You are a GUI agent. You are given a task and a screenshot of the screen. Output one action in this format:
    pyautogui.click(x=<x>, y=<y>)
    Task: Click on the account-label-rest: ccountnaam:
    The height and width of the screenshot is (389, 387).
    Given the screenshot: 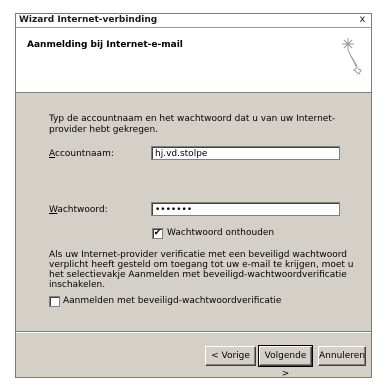 What is the action you would take?
    pyautogui.click(x=84, y=154)
    